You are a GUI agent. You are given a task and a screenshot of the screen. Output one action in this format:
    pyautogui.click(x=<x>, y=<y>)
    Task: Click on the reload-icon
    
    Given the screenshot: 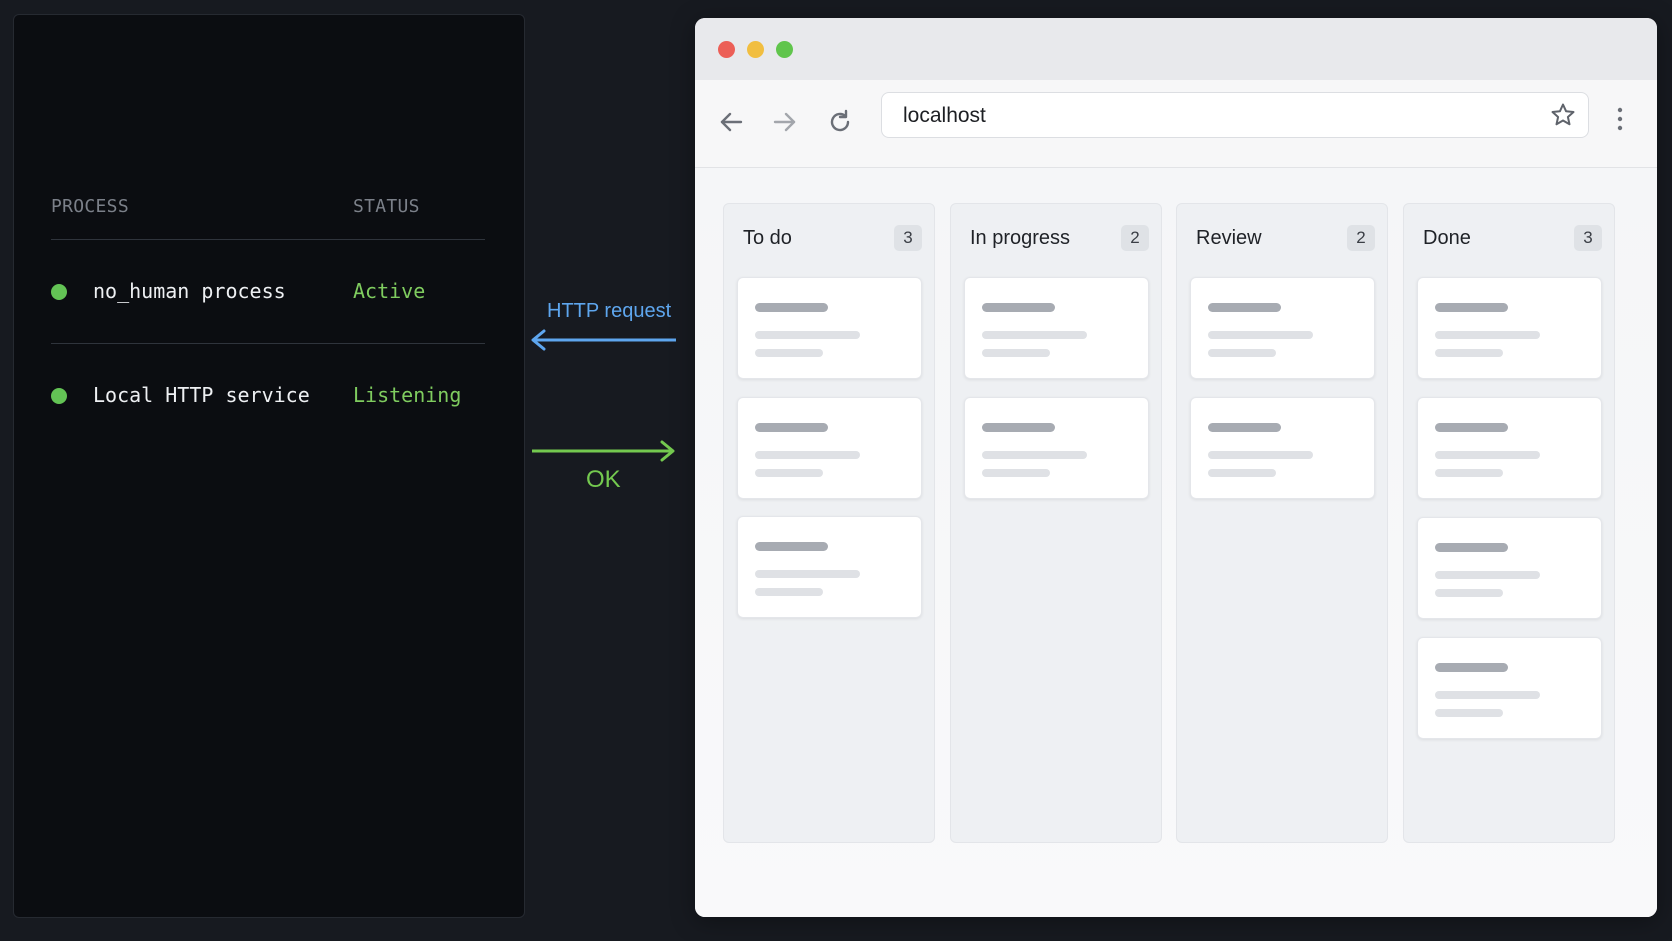 What is the action you would take?
    pyautogui.click(x=840, y=122)
    